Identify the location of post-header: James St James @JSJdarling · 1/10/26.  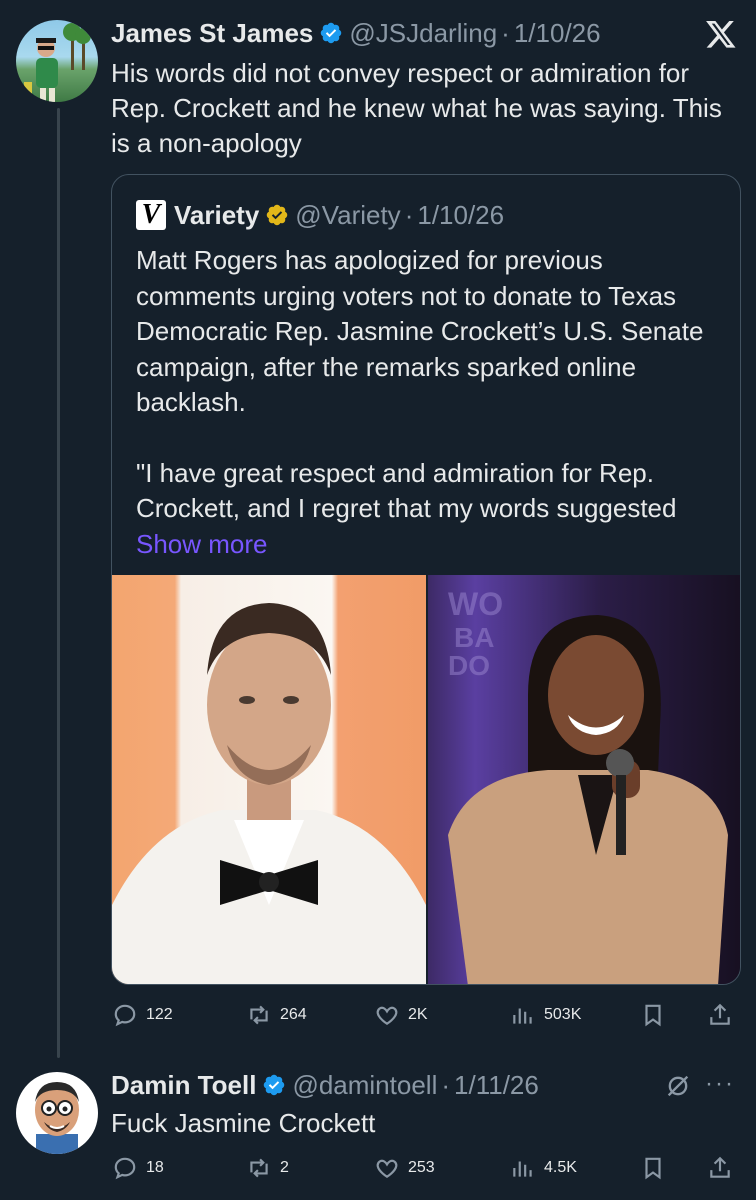
(356, 33).